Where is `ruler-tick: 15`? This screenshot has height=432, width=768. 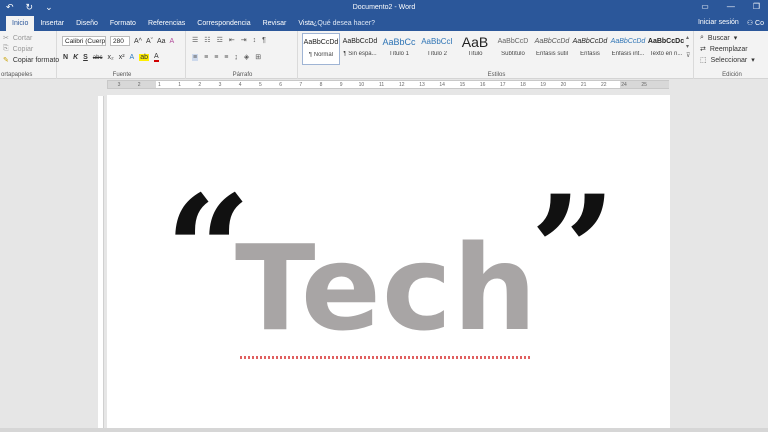
ruler-tick: 15 is located at coordinates (462, 85).